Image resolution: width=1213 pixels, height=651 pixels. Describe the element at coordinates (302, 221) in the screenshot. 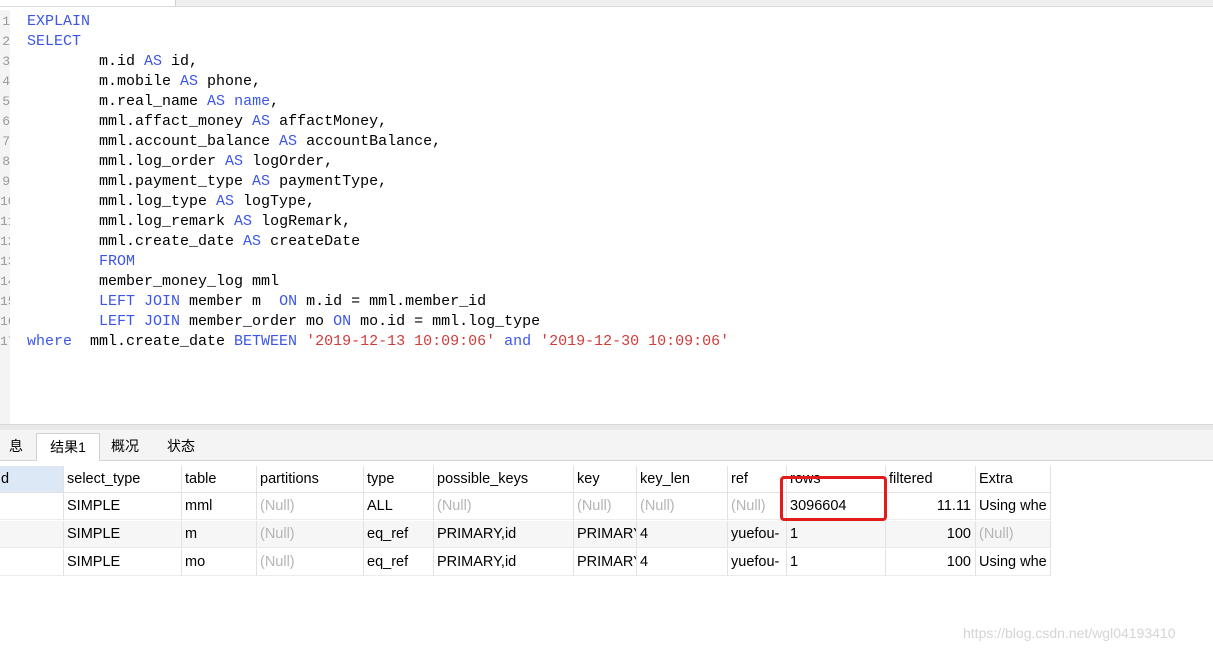

I see `sql-token: logRemark,` at that location.